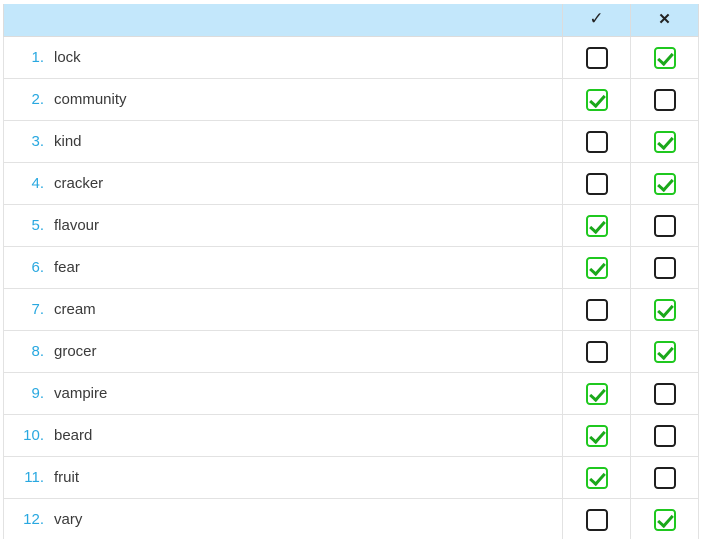 The image size is (701, 539). Describe the element at coordinates (68, 141) in the screenshot. I see `row-word: kind` at that location.